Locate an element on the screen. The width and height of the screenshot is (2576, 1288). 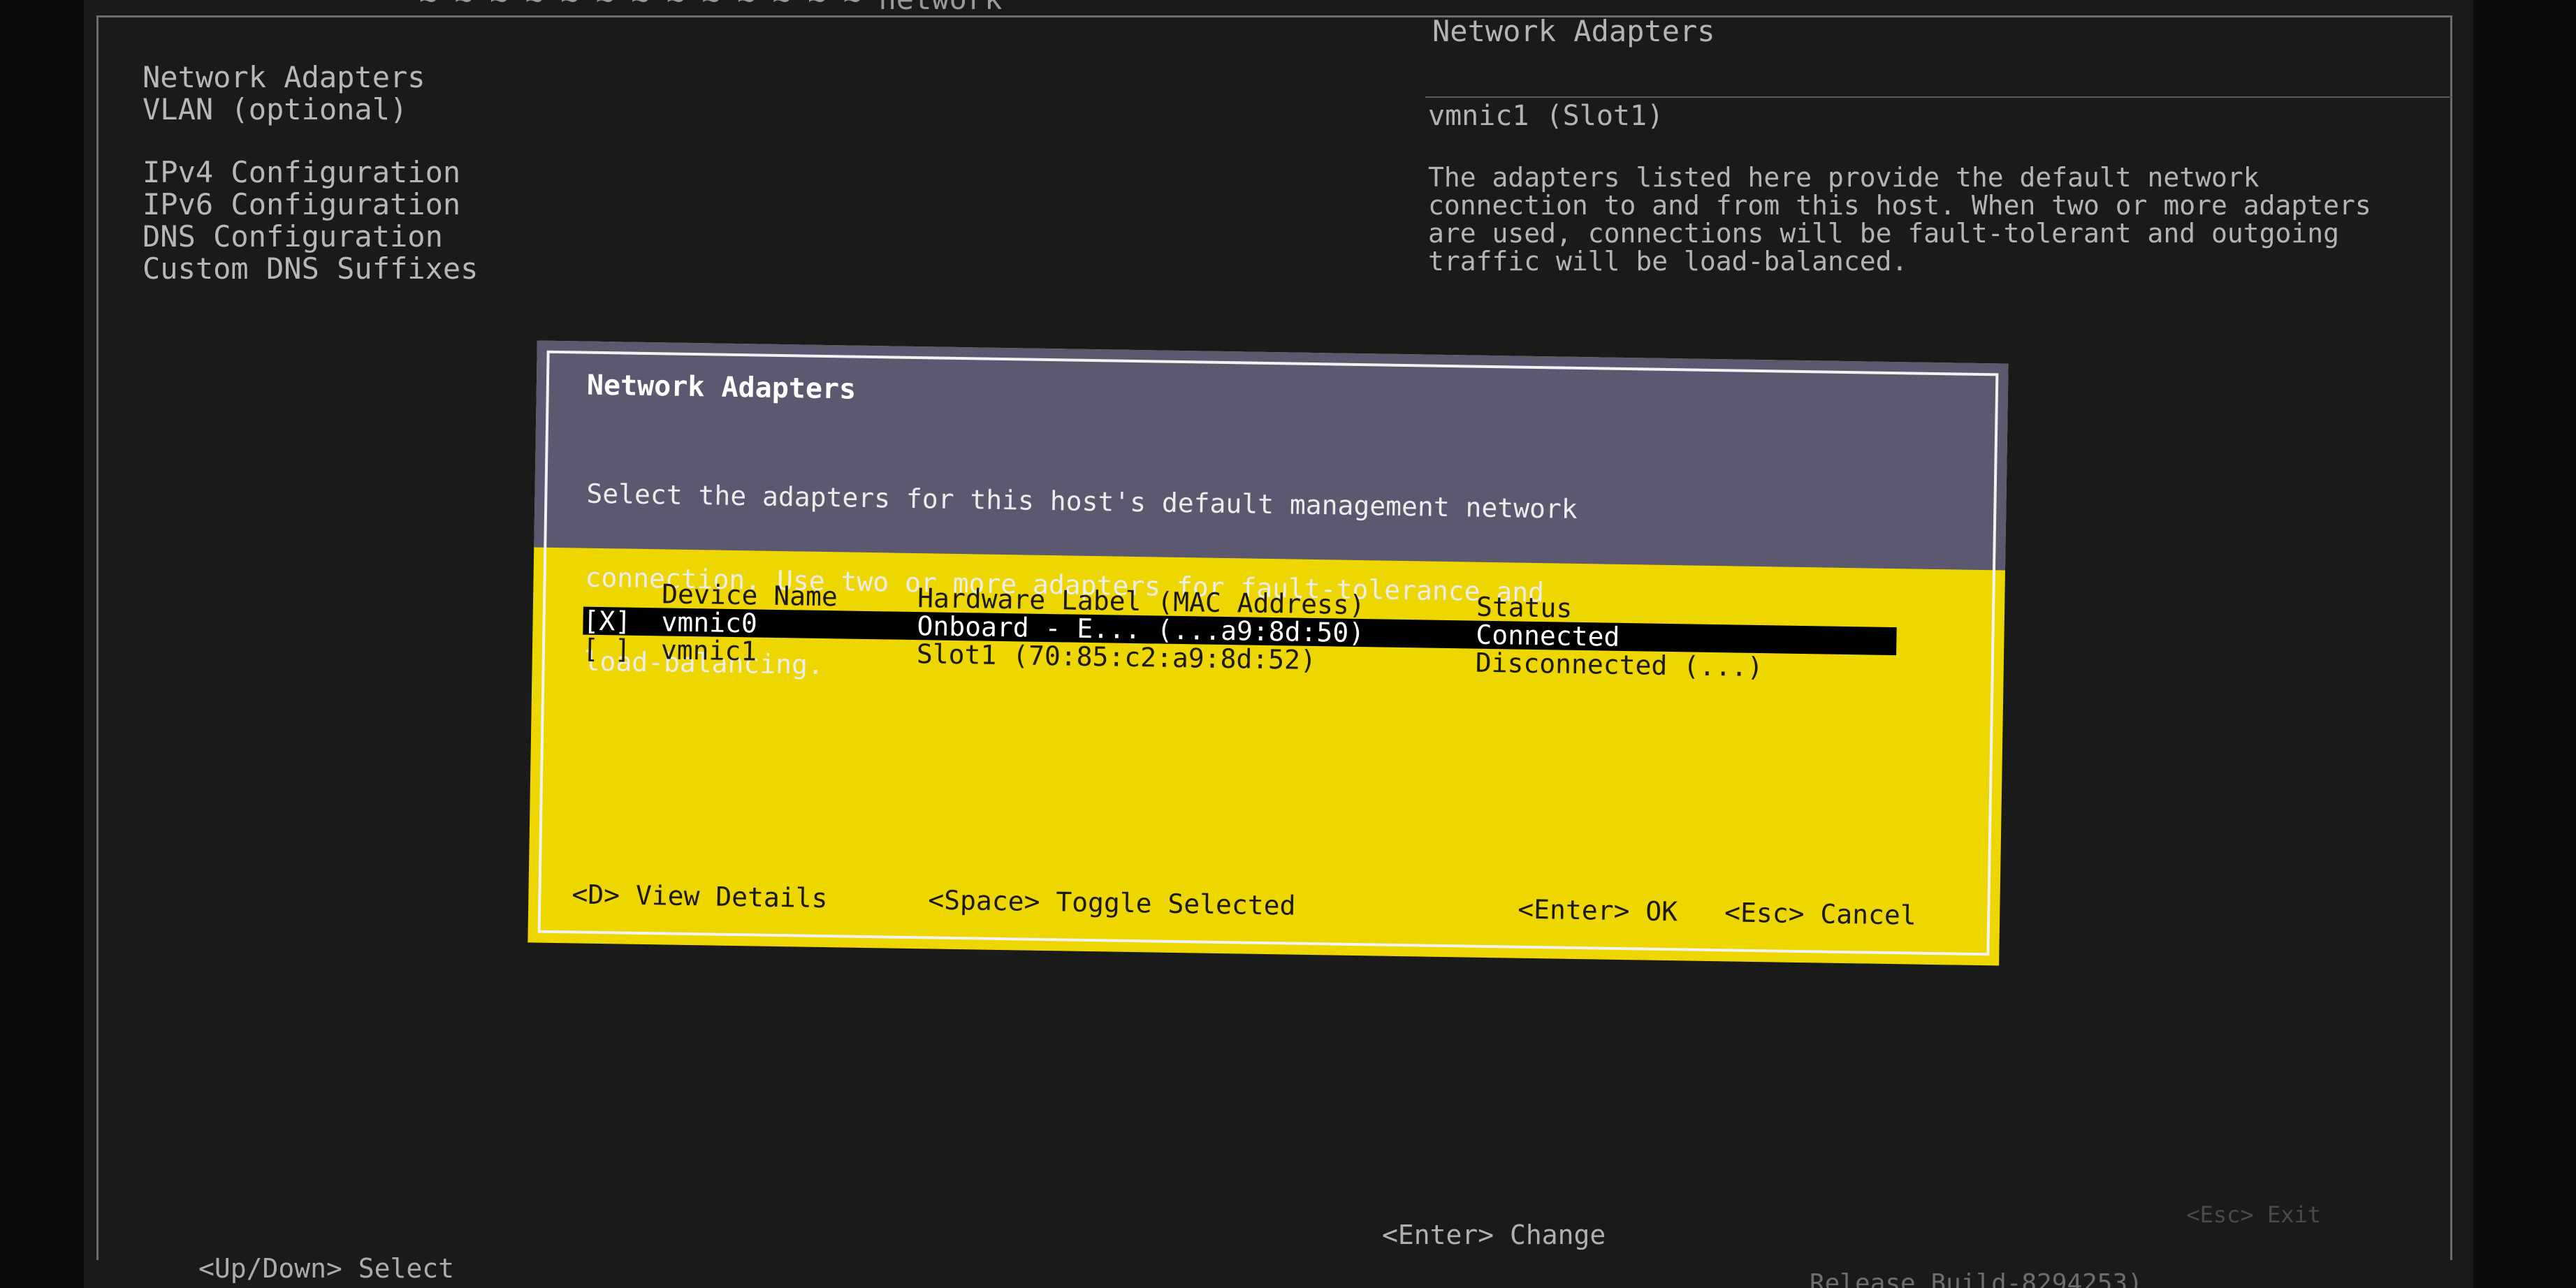
screen-frame-left is located at coordinates (97, 637).